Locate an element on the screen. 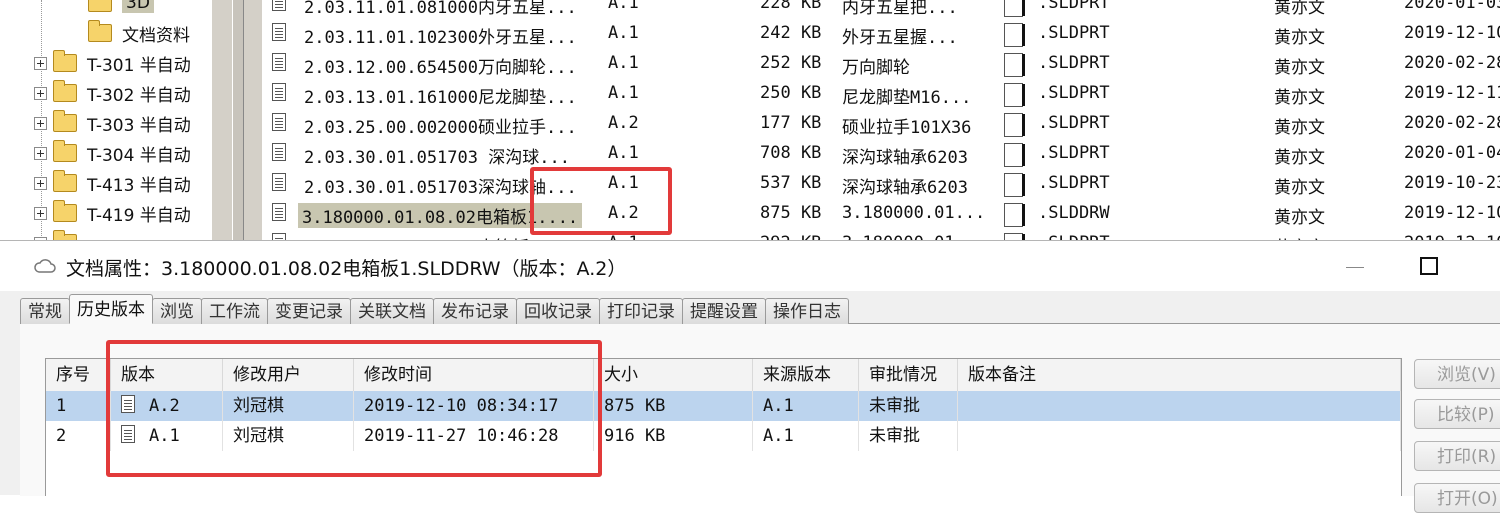  file-version: A.2 is located at coordinates (623, 213).